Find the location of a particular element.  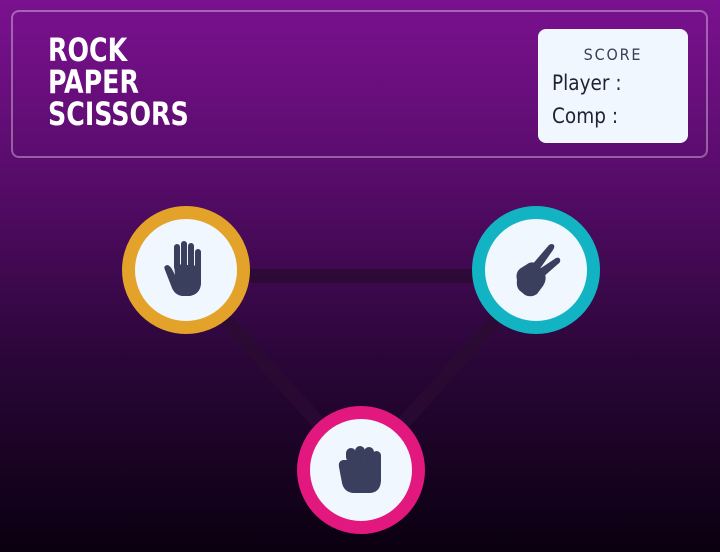

scissors-choice-button is located at coordinates (536, 270).